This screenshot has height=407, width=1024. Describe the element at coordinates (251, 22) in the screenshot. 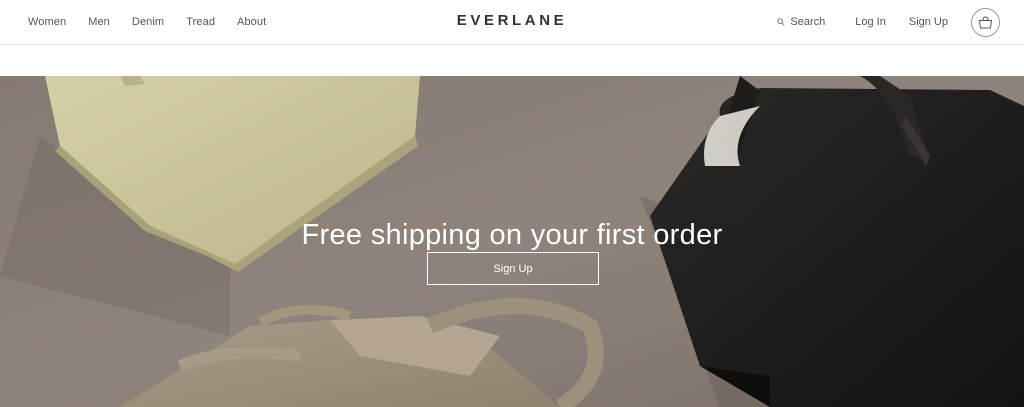

I see `nav-link-about: About` at that location.